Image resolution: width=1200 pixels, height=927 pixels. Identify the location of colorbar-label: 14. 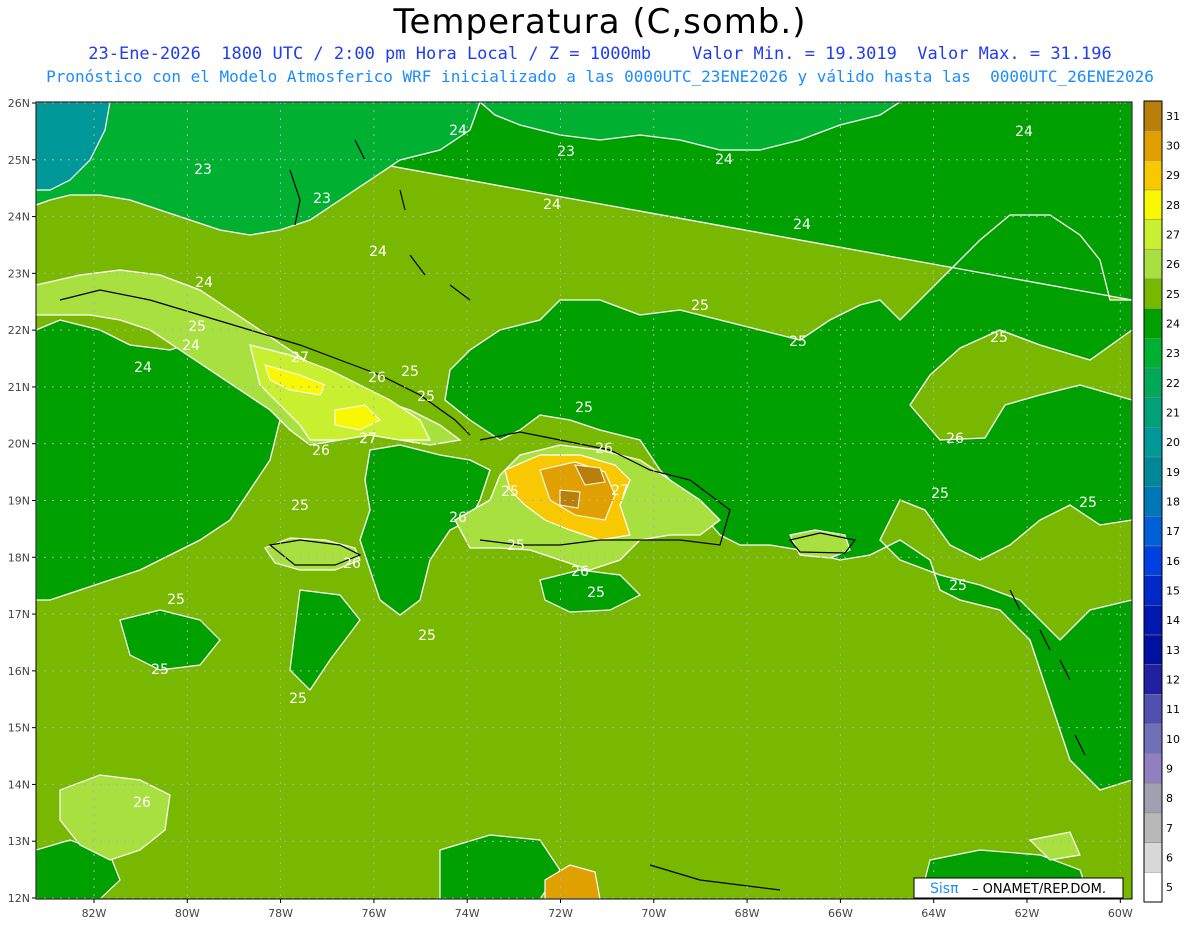
(1173, 620).